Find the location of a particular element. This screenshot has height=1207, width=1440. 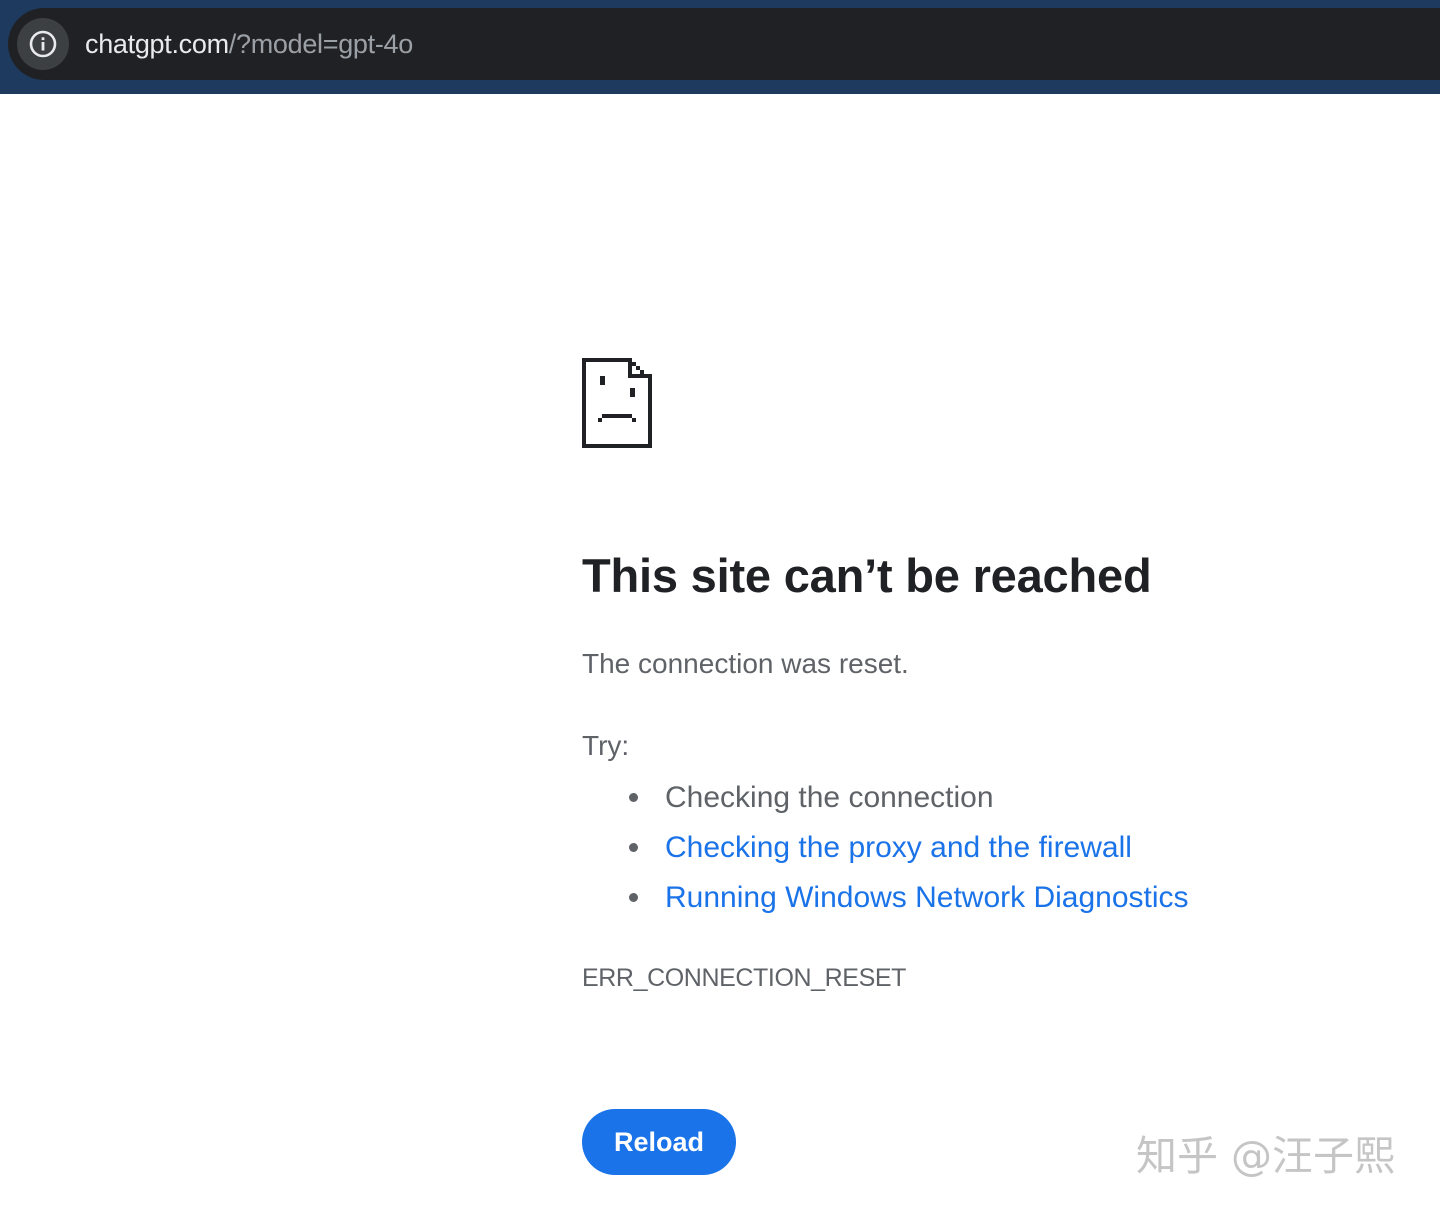

address-bar: chatgpt.com/?model=gpt-4o is located at coordinates (724, 44).